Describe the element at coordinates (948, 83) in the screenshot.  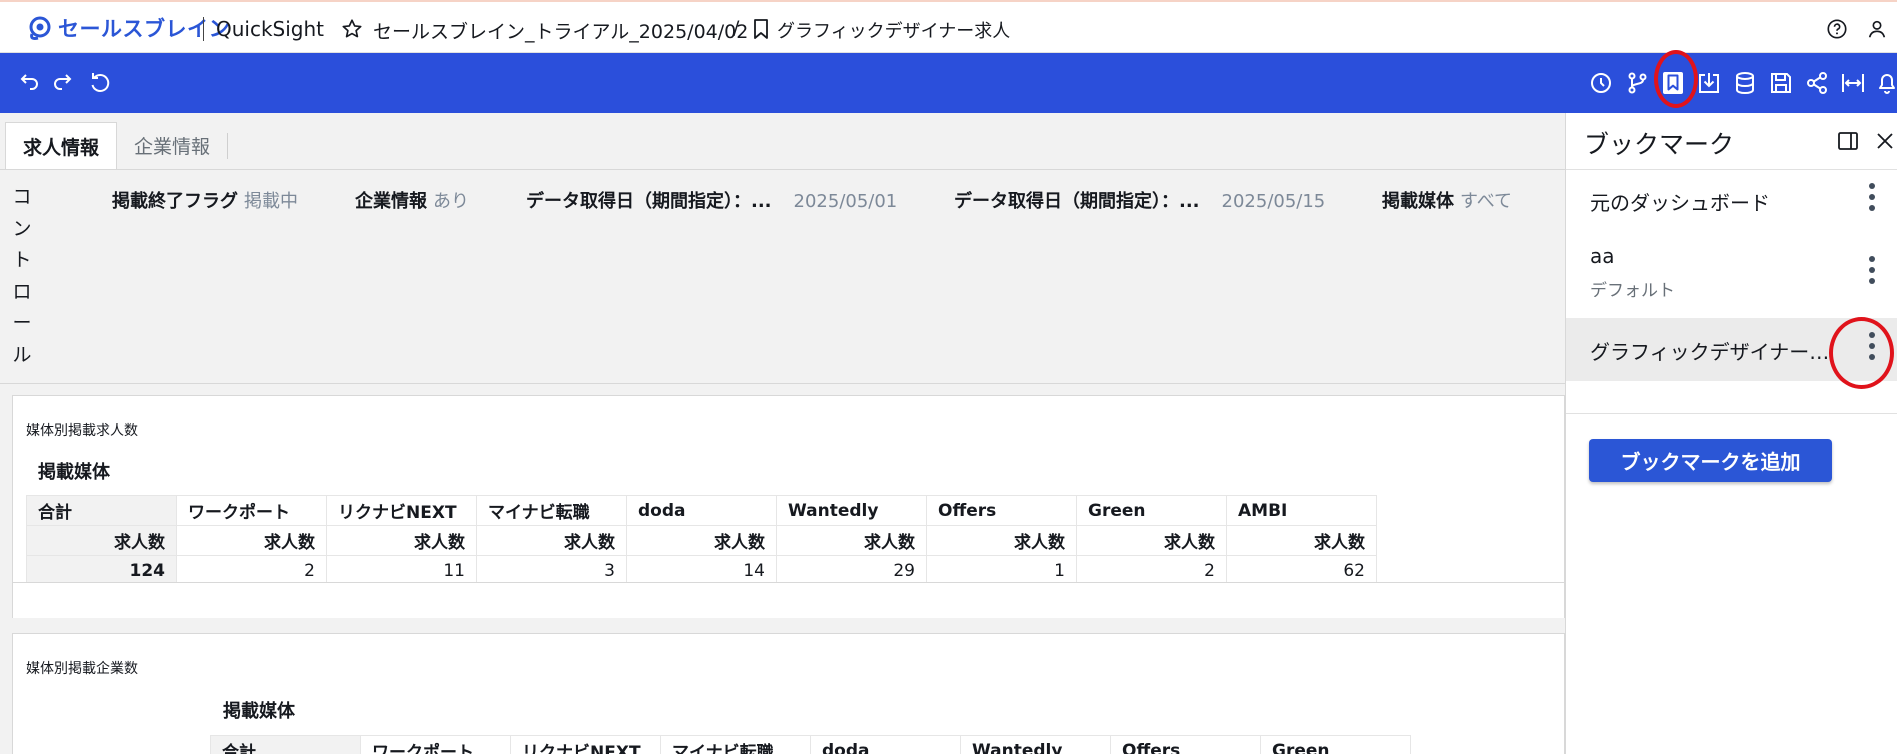
I see `analysis-toolbar` at that location.